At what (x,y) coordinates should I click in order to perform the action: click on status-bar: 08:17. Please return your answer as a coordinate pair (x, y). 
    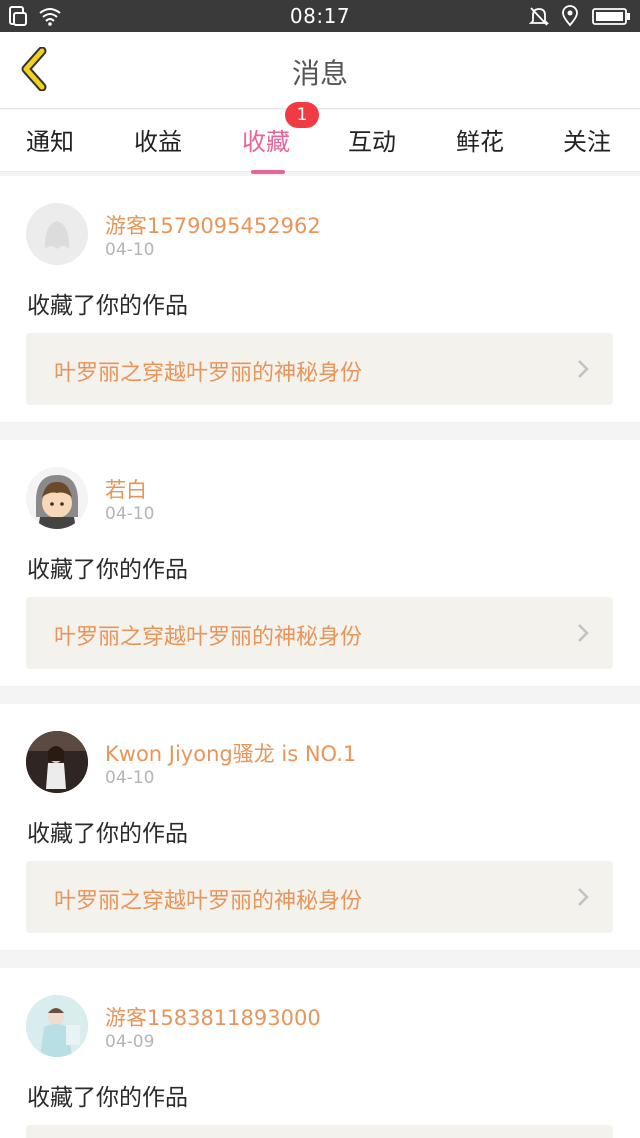
    Looking at the image, I should click on (320, 16).